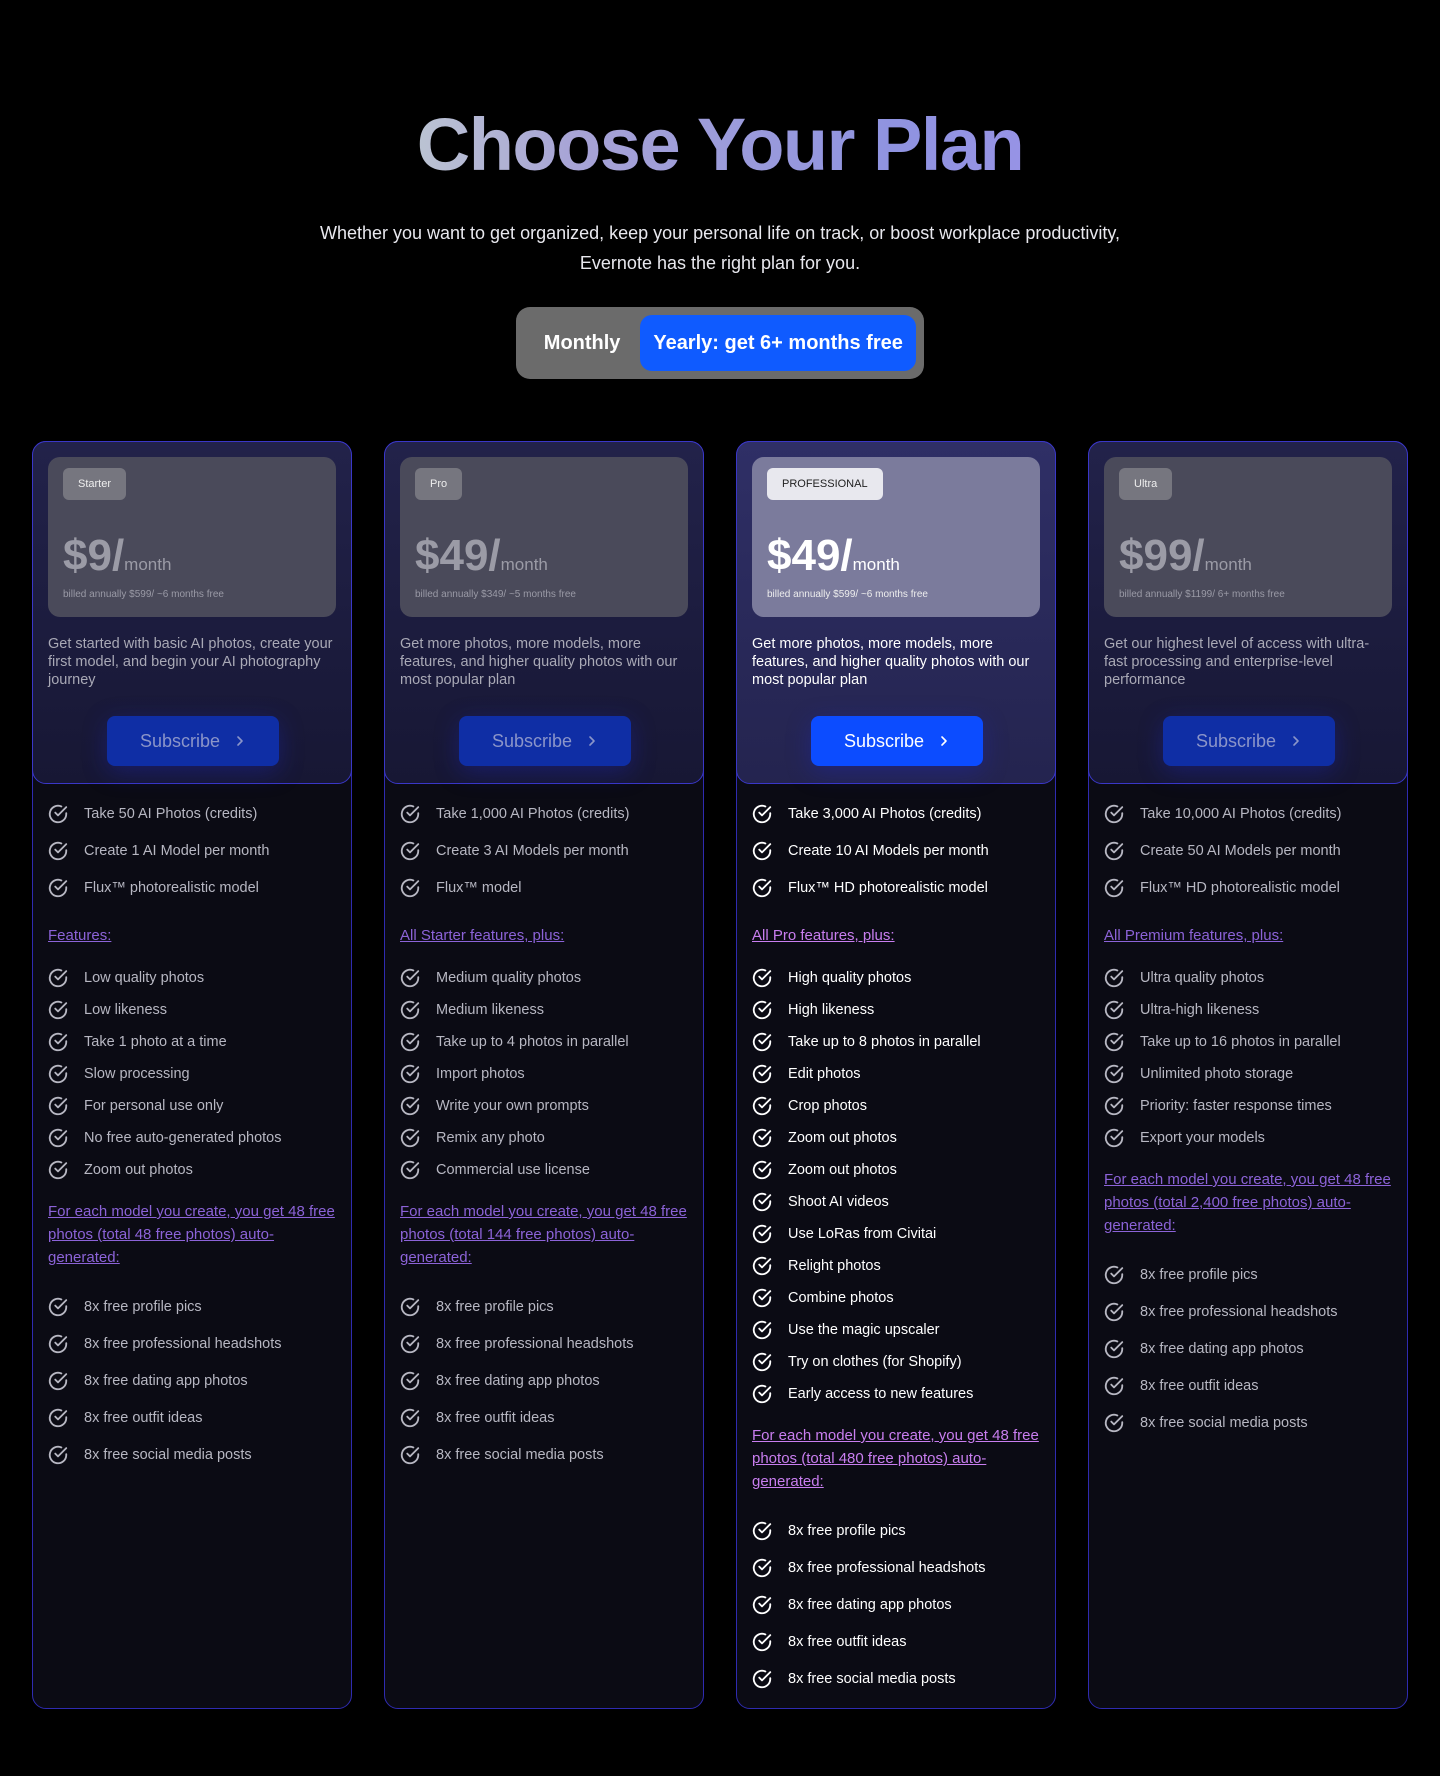  Describe the element at coordinates (1241, 813) in the screenshot. I see `list-item-label: Take 10,000 AI Photos (credits)` at that location.